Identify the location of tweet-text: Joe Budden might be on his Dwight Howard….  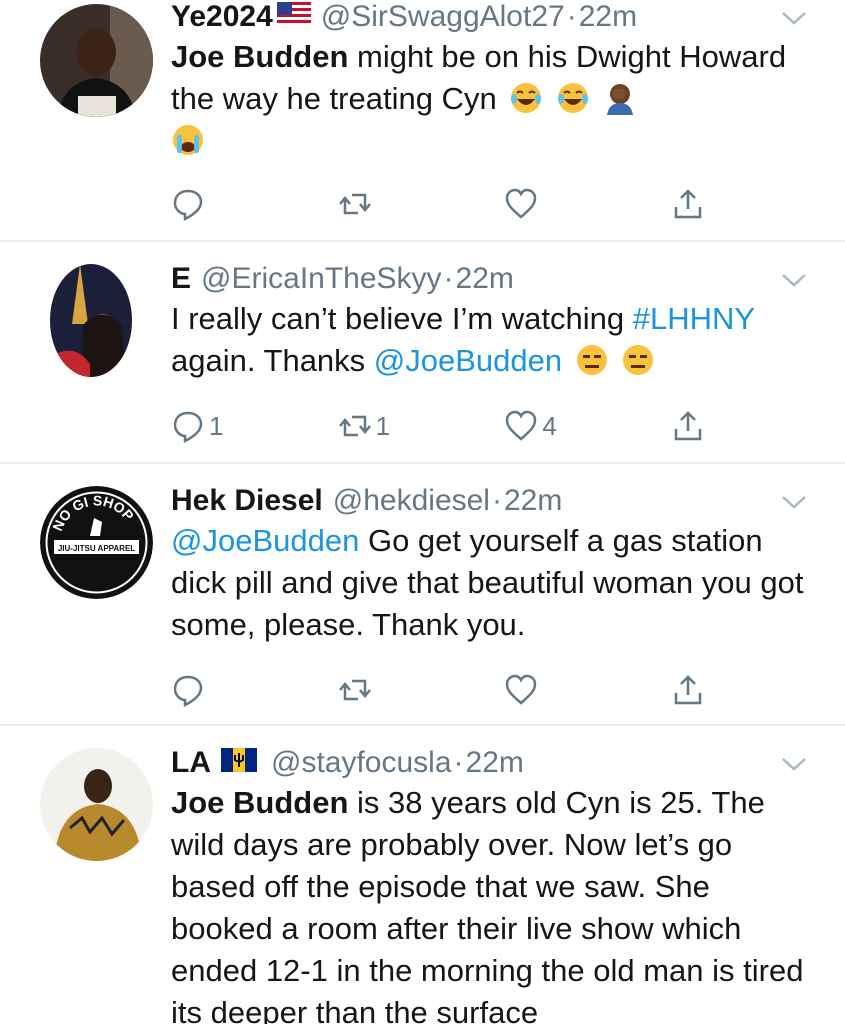
(488, 99).